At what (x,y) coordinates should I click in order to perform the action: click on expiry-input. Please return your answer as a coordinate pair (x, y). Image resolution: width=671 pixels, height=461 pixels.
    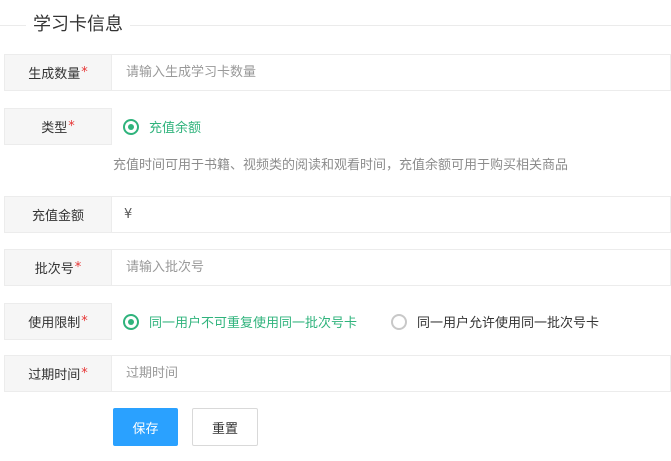
    Looking at the image, I should click on (397, 373).